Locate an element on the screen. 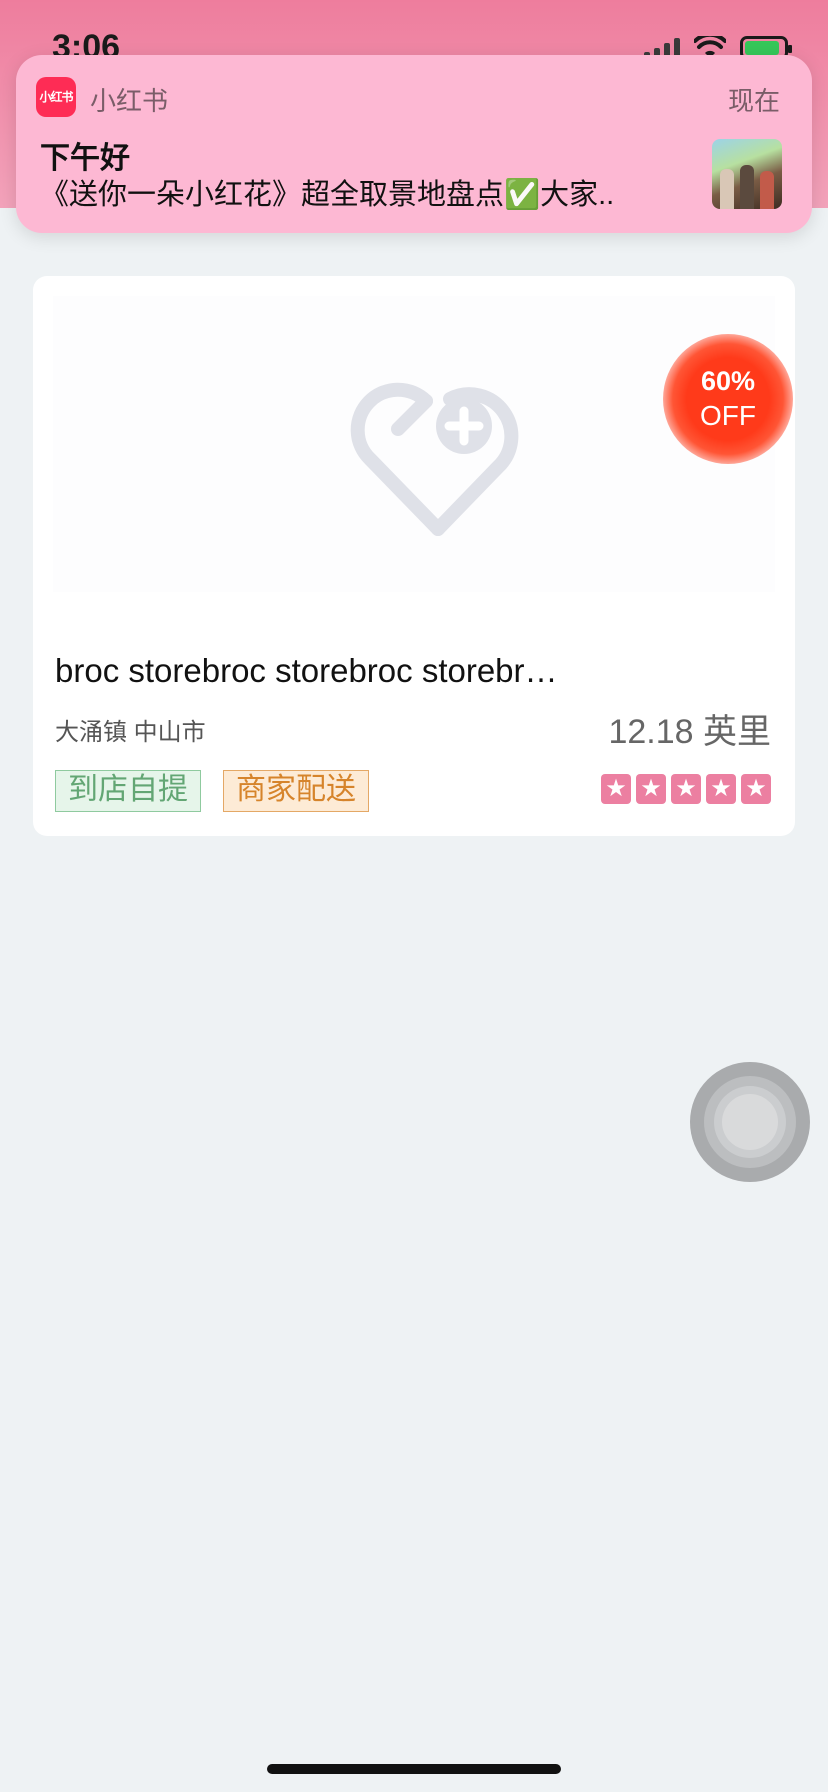 This screenshot has width=828, height=1792. pickup-tag: 到店自提 is located at coordinates (128, 791).